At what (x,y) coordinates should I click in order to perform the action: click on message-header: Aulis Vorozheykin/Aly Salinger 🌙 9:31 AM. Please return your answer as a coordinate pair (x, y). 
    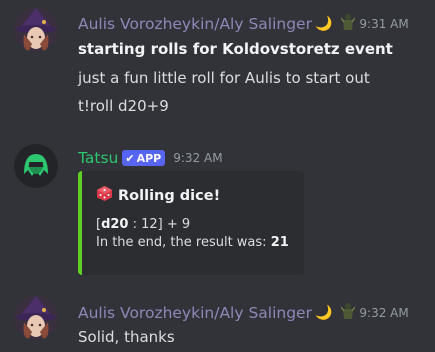
    Looking at the image, I should click on (243, 24).